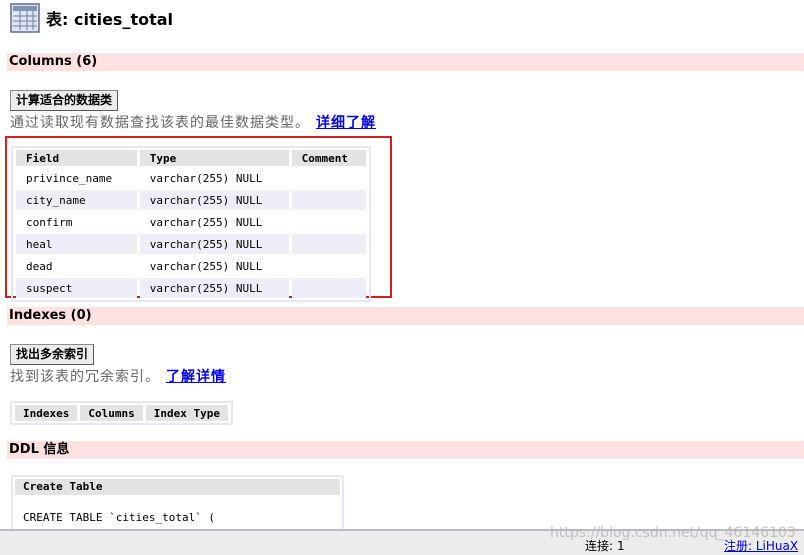  Describe the element at coordinates (196, 377) in the screenshot. I see `indexes-learn-more-link: 了解详情` at that location.